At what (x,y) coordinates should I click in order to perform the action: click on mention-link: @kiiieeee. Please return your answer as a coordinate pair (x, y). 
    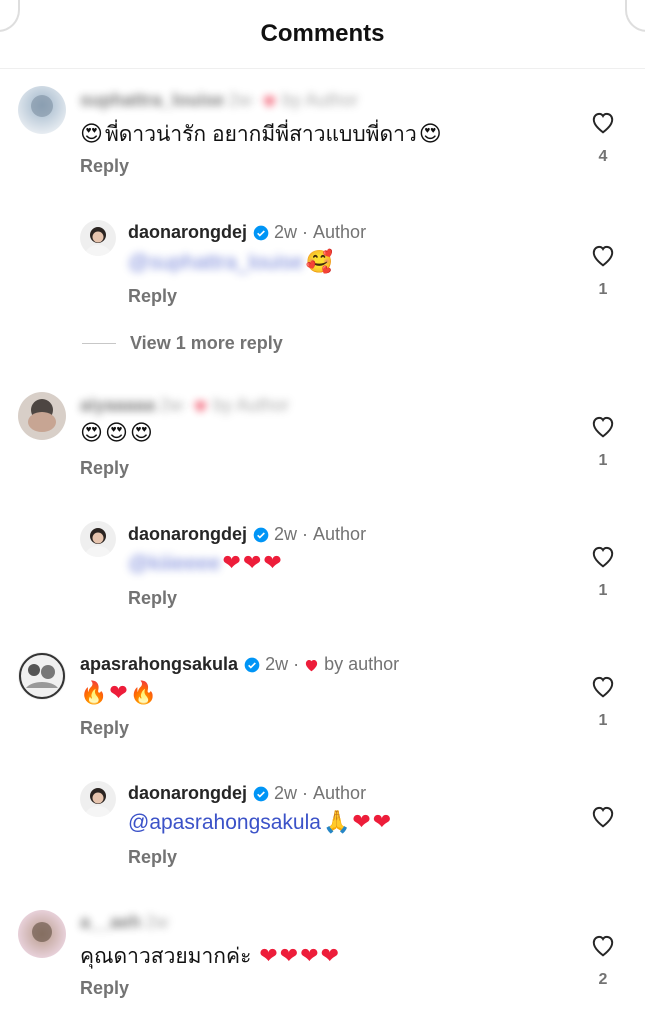
    Looking at the image, I should click on (174, 564).